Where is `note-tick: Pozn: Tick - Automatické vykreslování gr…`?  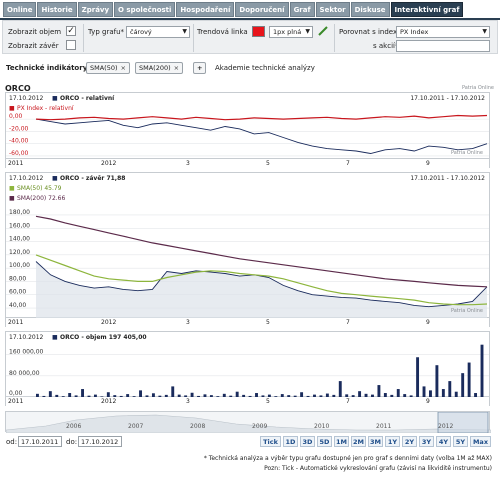 note-tick: Pozn: Tick - Automatické vykreslování gr… is located at coordinates (378, 468).